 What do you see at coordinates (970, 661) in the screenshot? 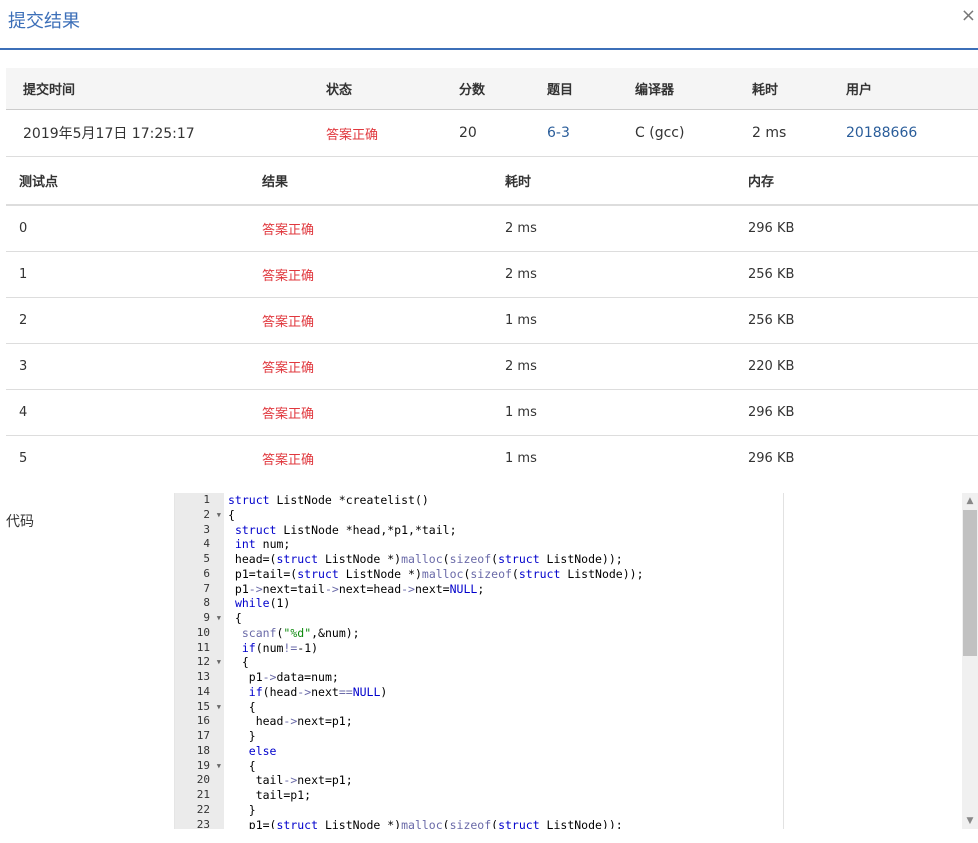
I see `code-scrollbar: ▲ ▼` at bounding box center [970, 661].